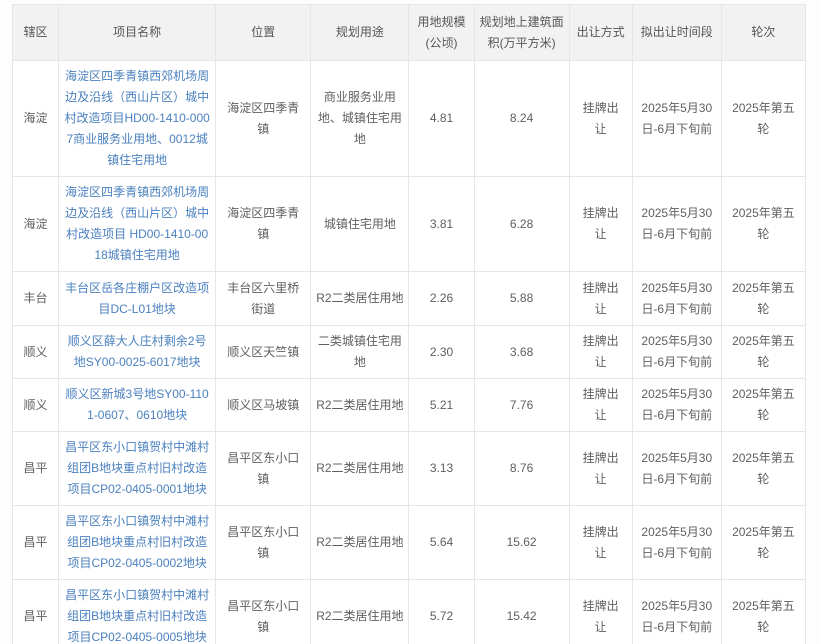 The image size is (818, 644). Describe the element at coordinates (521, 118) in the screenshot. I see `cell-floor-area: 8.24` at that location.